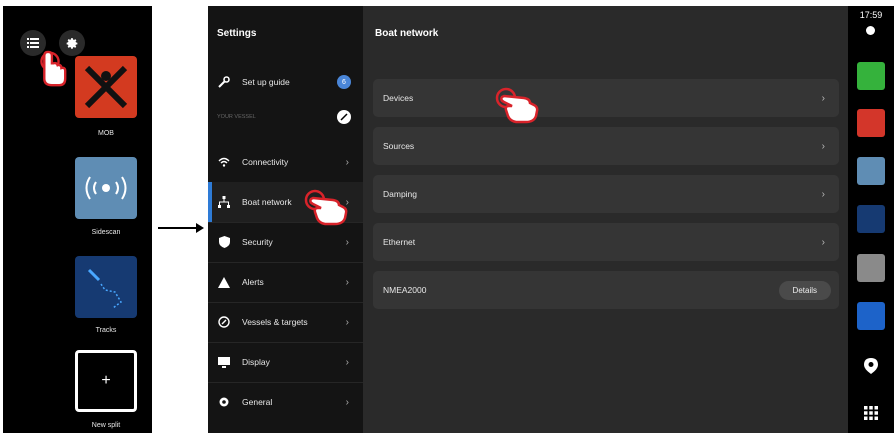 The height and width of the screenshot is (433, 894). What do you see at coordinates (275, 322) in the screenshot?
I see `sidebar-item-label: Vessels & targets` at bounding box center [275, 322].